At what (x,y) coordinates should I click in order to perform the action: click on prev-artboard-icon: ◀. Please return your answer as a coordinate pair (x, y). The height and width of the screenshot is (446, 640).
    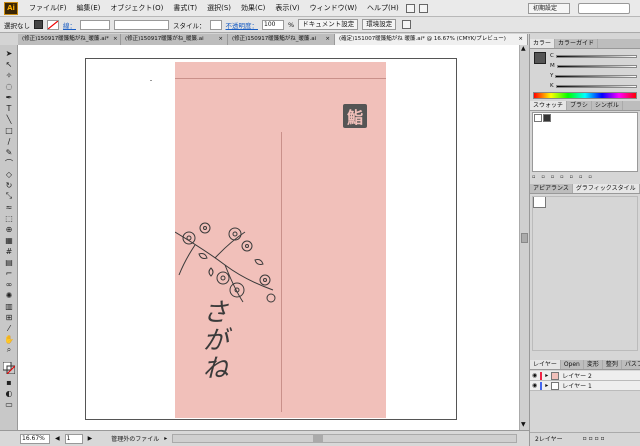
    Looking at the image, I should click on (57, 438).